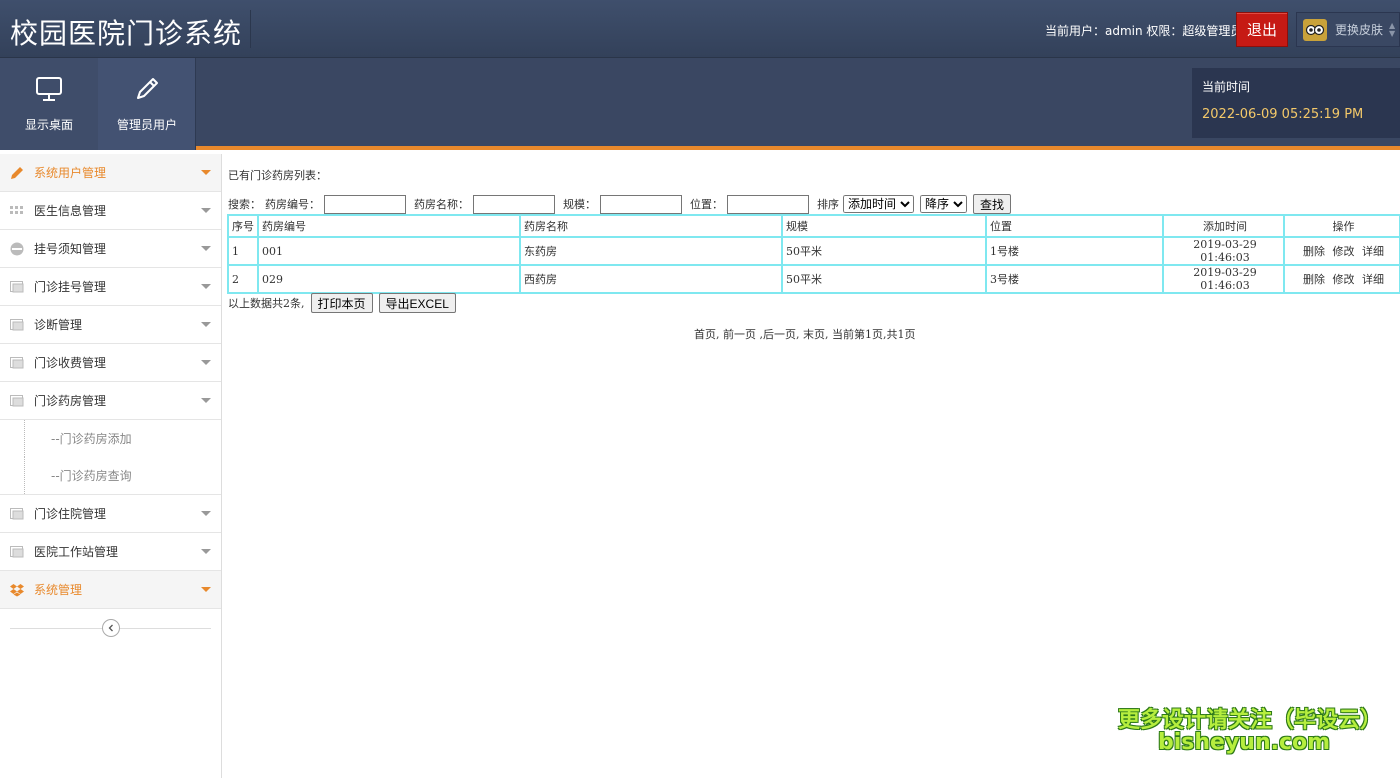 The image size is (1400, 778). What do you see at coordinates (878, 204) in the screenshot?
I see `sort-field-select: 添加时间` at bounding box center [878, 204].